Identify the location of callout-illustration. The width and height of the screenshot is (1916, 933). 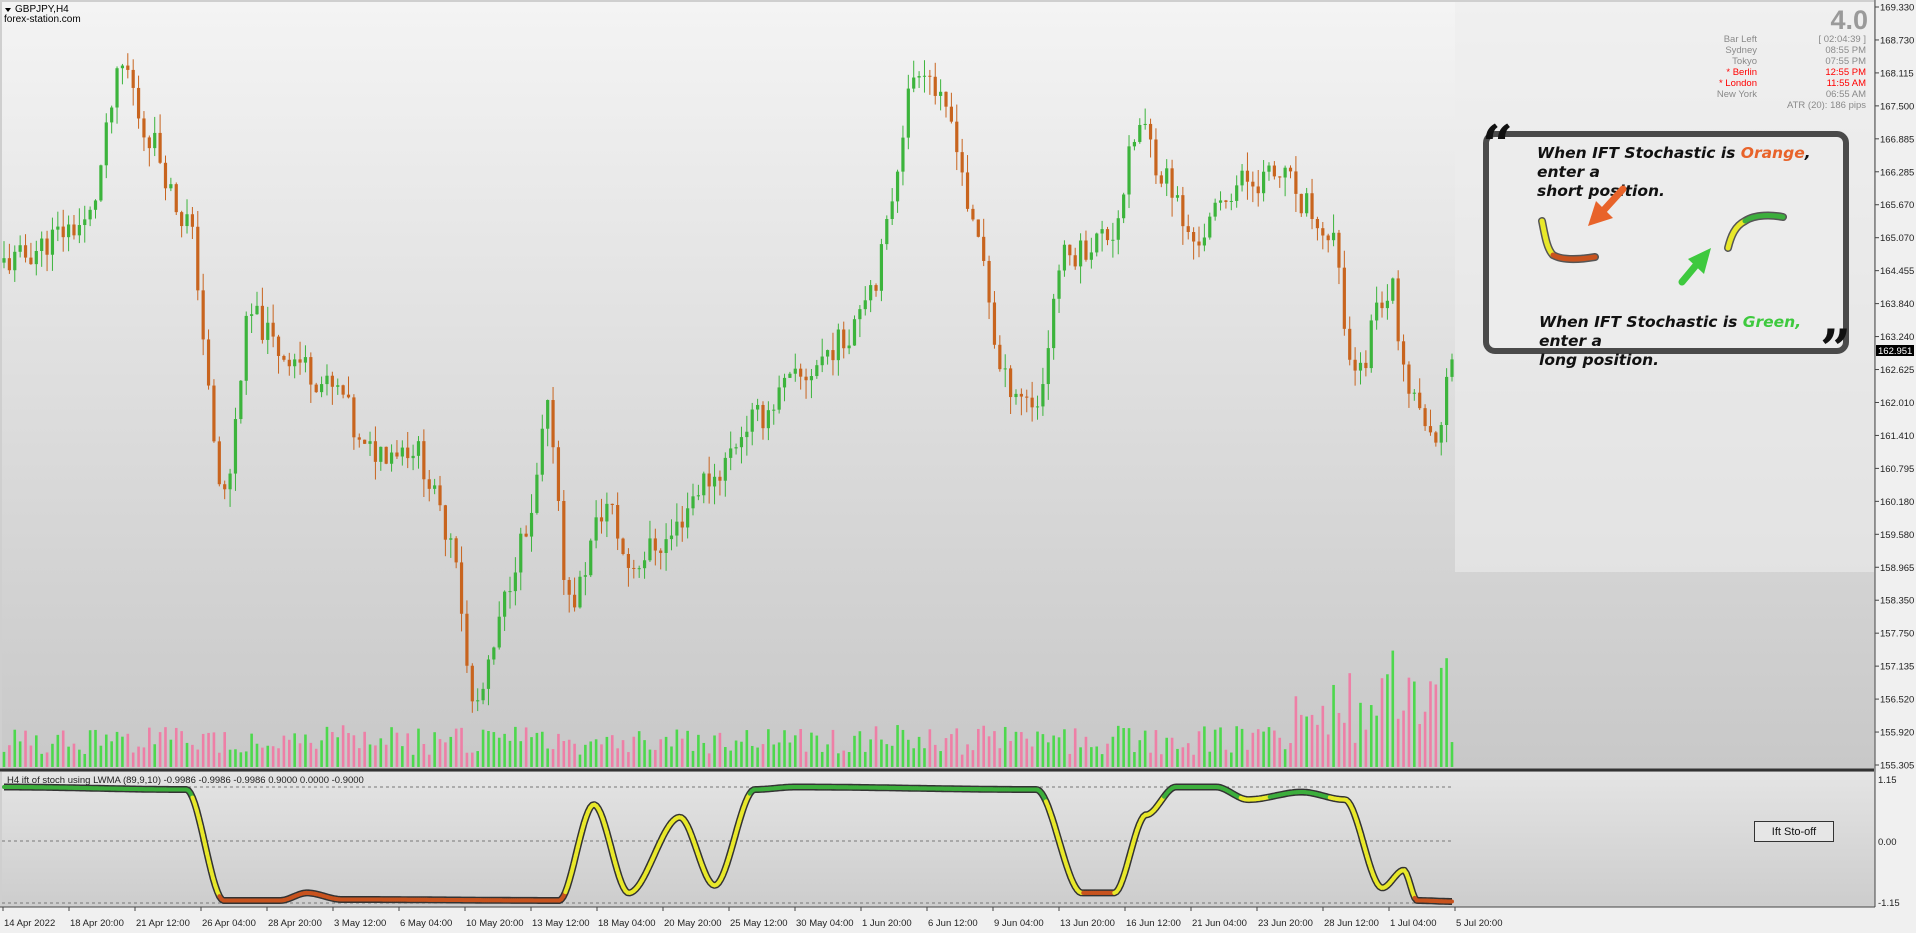
(1662, 235).